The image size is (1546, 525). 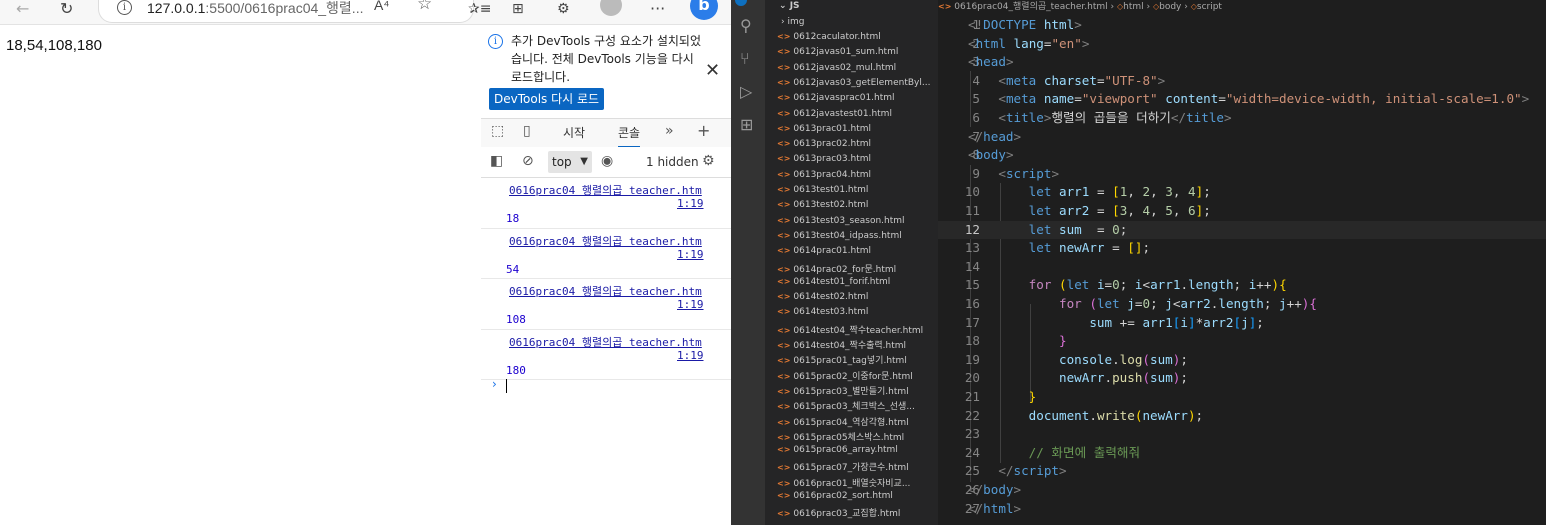 I want to click on explorer-file-item: <> 0615prac04_역삼각형.html, so click(x=857, y=421).